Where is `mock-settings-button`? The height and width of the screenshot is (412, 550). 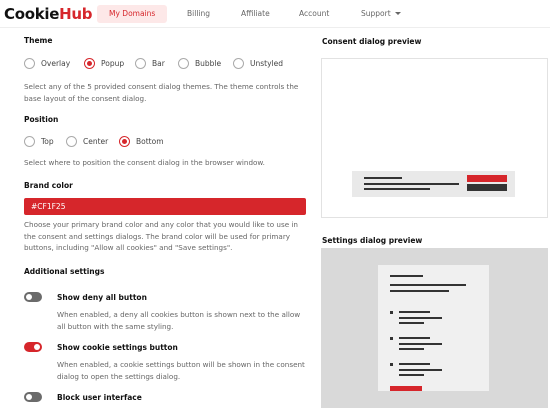 mock-settings-button is located at coordinates (487, 187).